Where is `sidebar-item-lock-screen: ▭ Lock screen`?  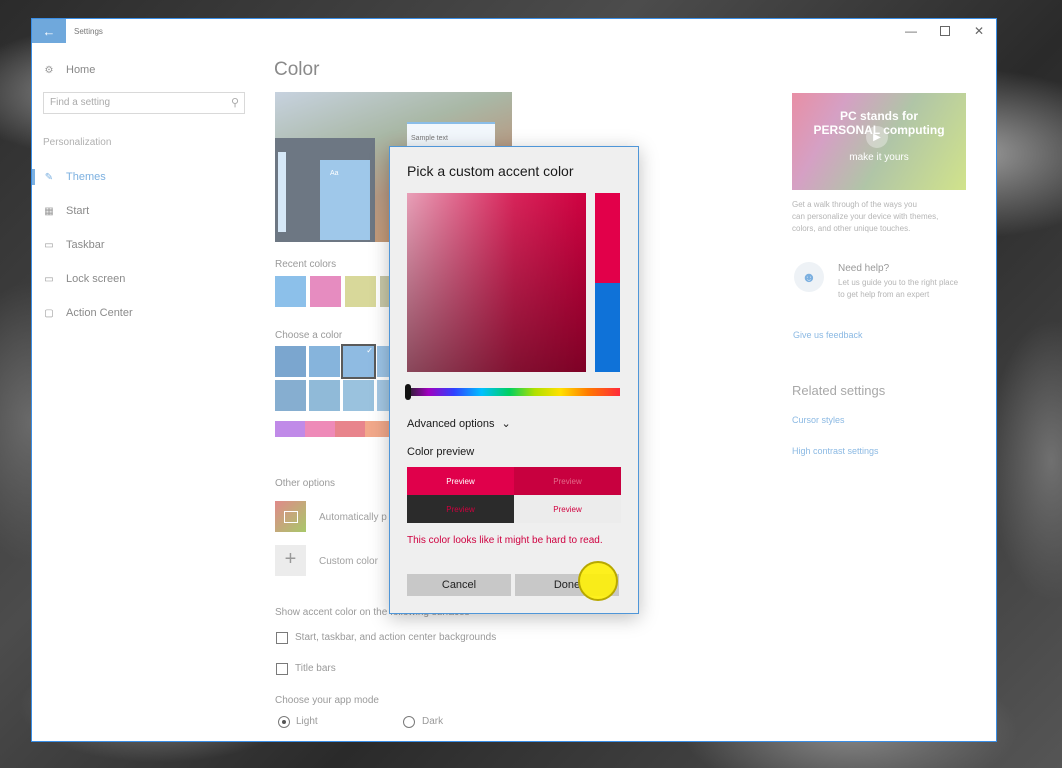 sidebar-item-lock-screen: ▭ Lock screen is located at coordinates (83, 279).